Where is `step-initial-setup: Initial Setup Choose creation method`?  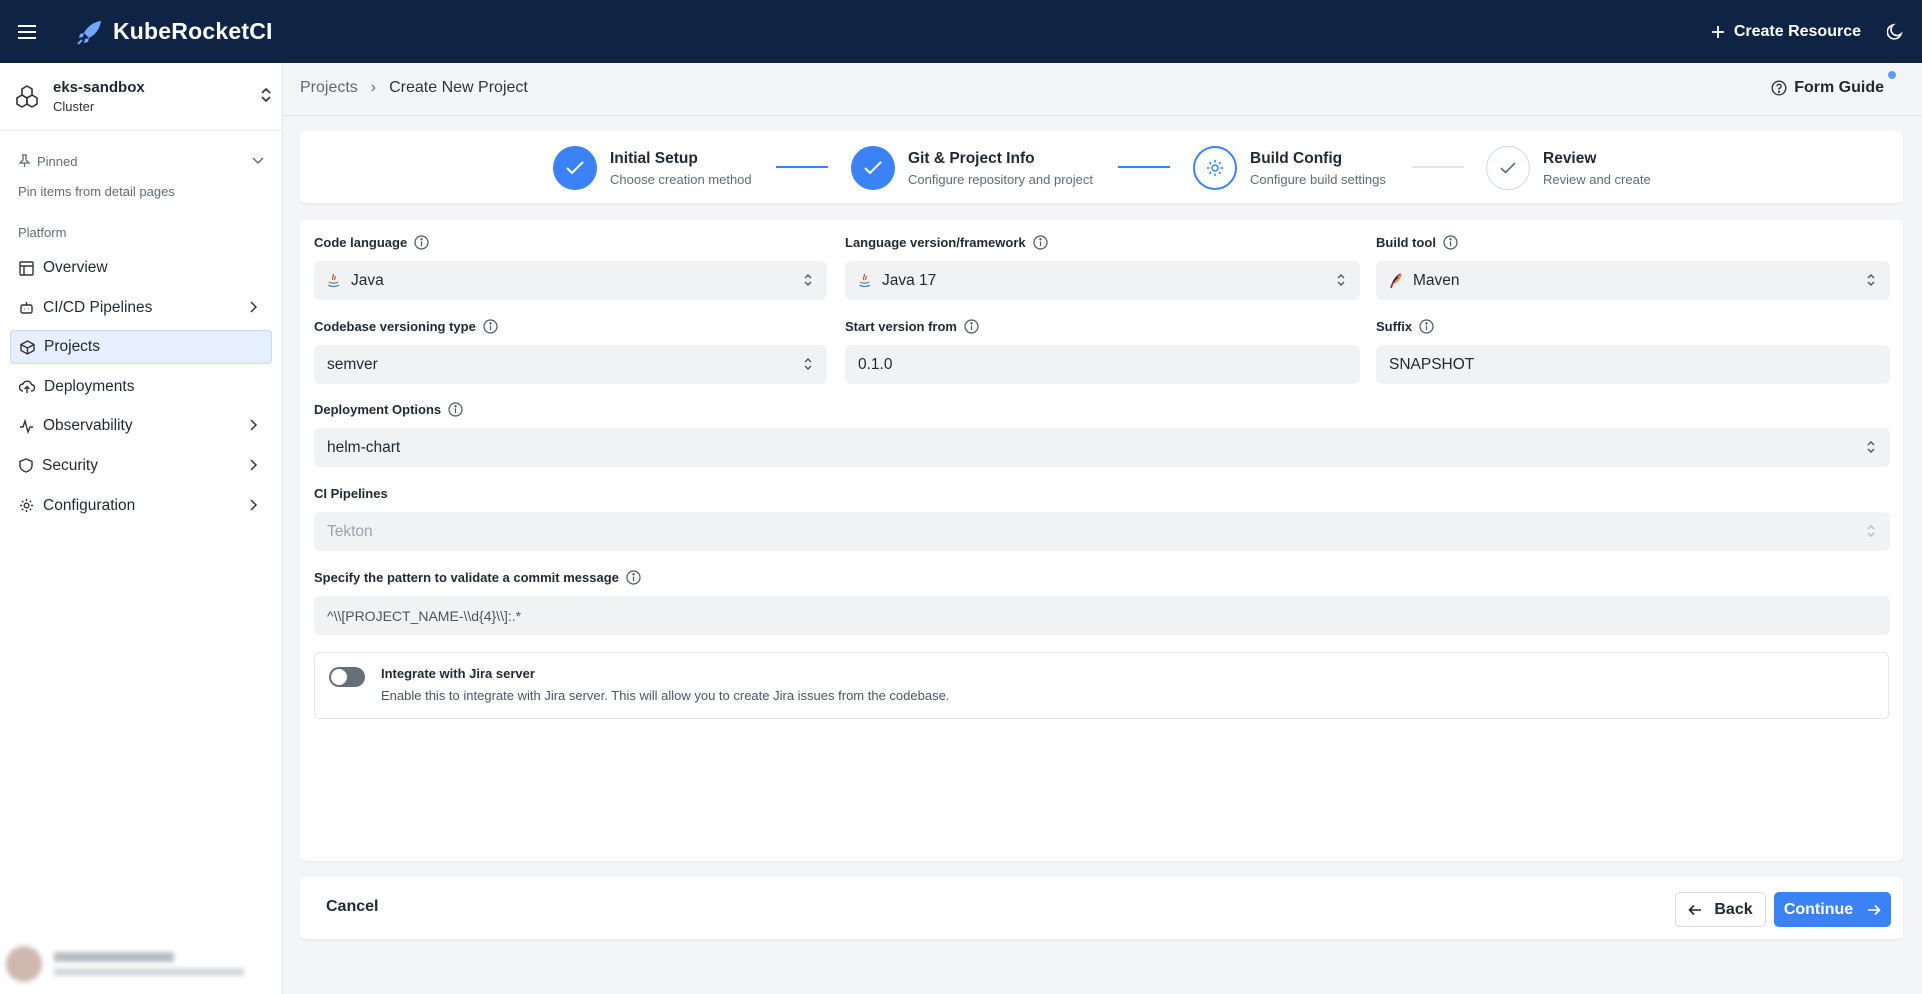 step-initial-setup: Initial Setup Choose creation method is located at coordinates (652, 168).